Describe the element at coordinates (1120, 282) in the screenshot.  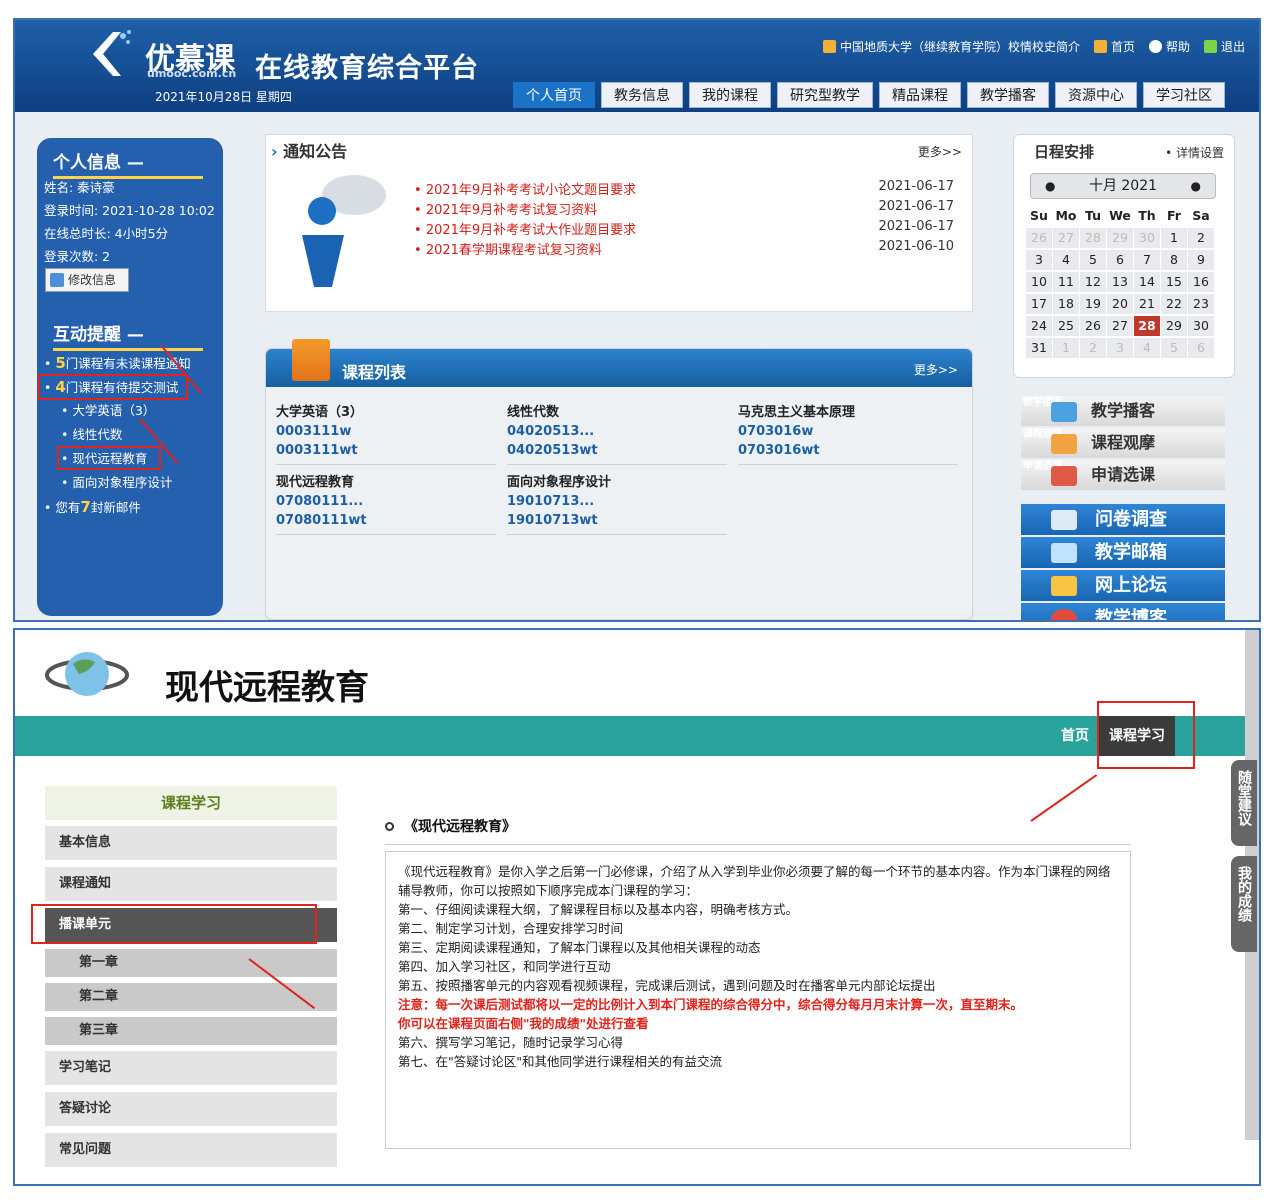
I see `calendar-day: 13` at that location.